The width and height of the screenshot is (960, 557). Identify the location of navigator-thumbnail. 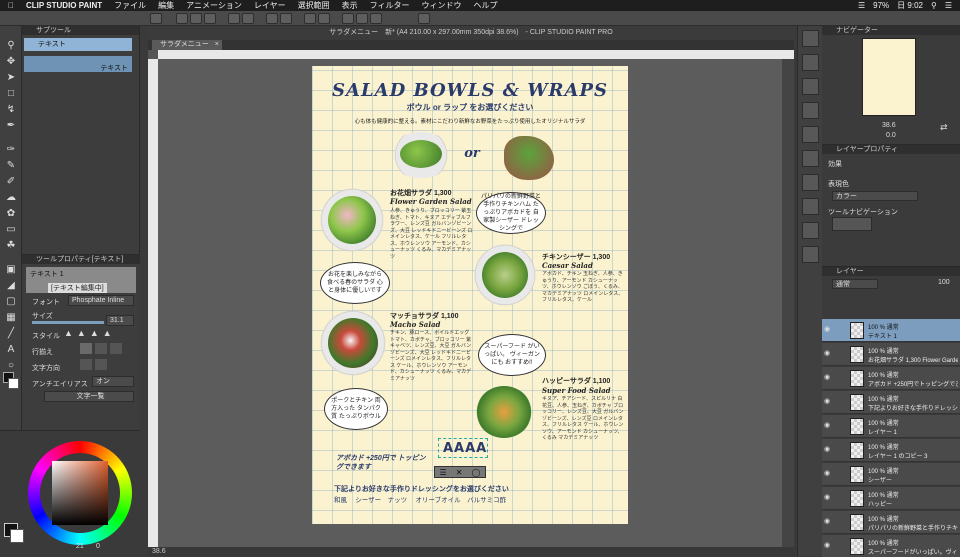
(889, 77).